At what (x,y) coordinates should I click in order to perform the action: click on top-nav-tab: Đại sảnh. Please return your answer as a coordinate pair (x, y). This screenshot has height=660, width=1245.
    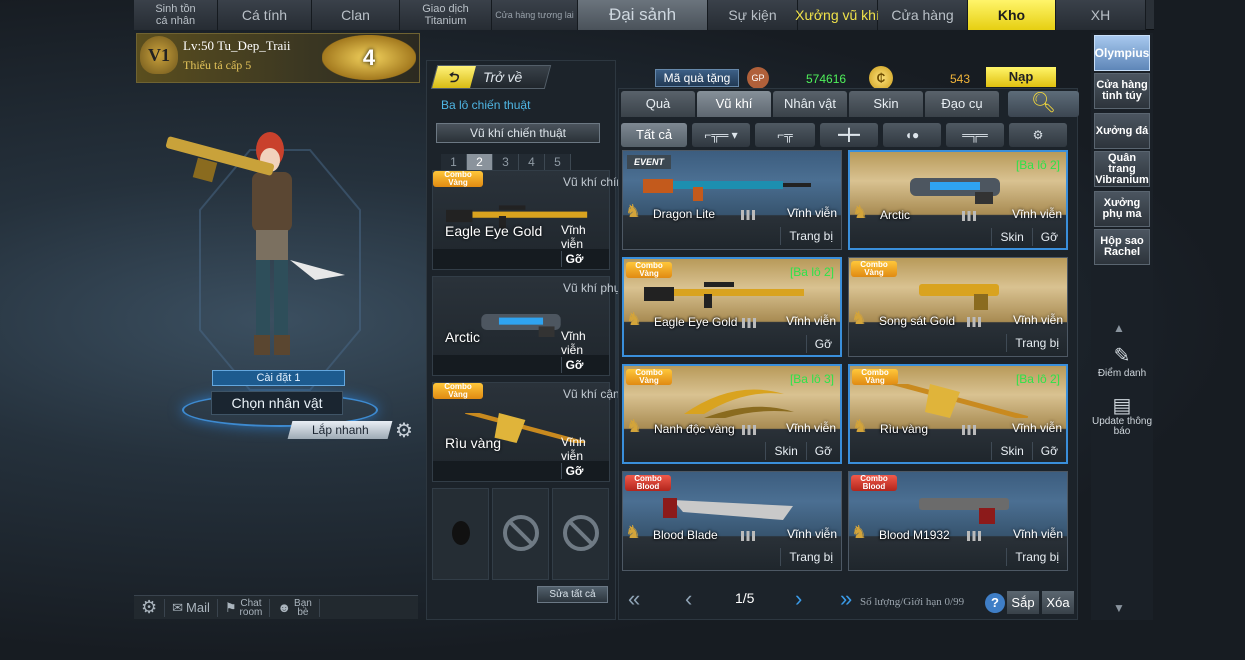
    Looking at the image, I should click on (643, 15).